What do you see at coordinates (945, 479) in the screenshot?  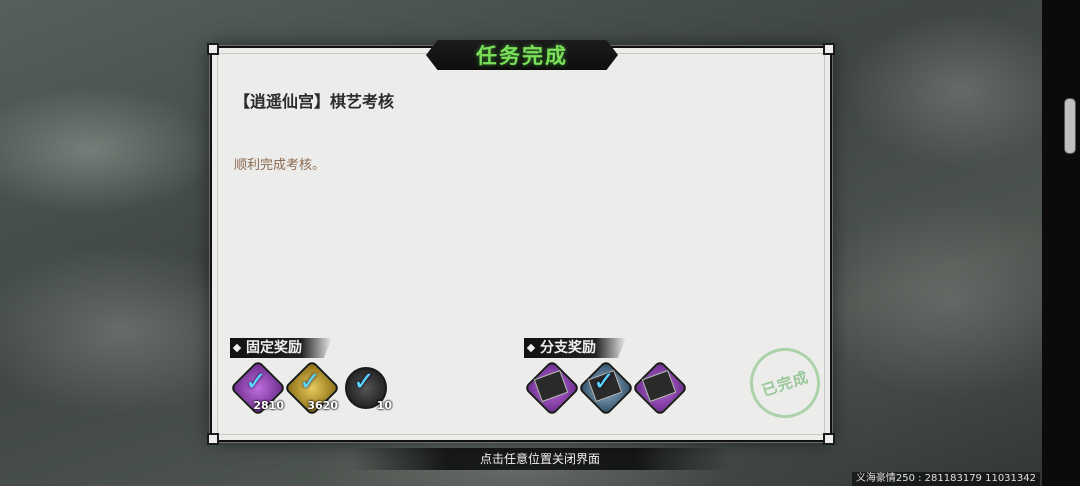 I see `player-id-text: 义海豪情250 : 281183179 11031342` at bounding box center [945, 479].